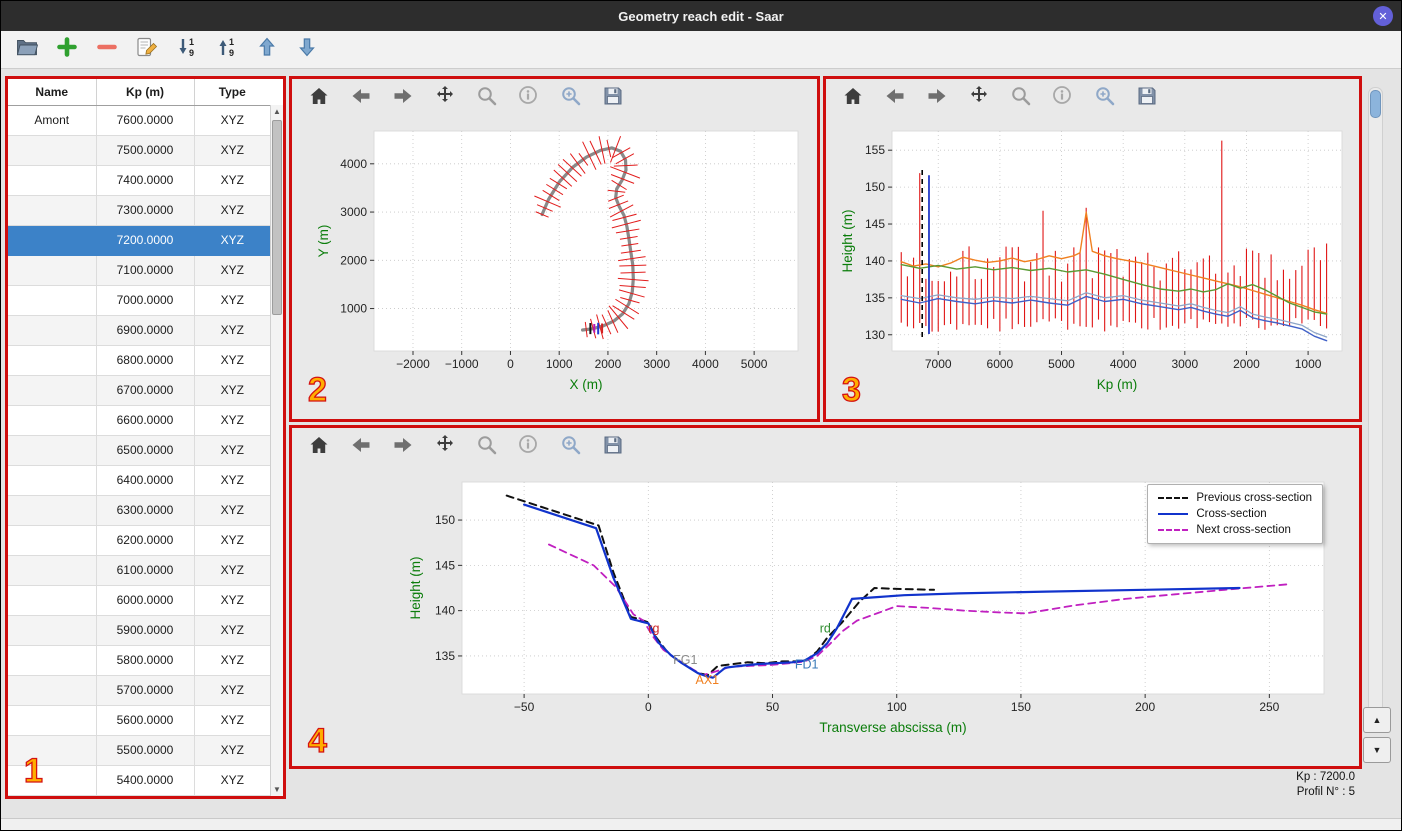  Describe the element at coordinates (145, 390) in the screenshot. I see `table-cell: 6700.0000` at that location.